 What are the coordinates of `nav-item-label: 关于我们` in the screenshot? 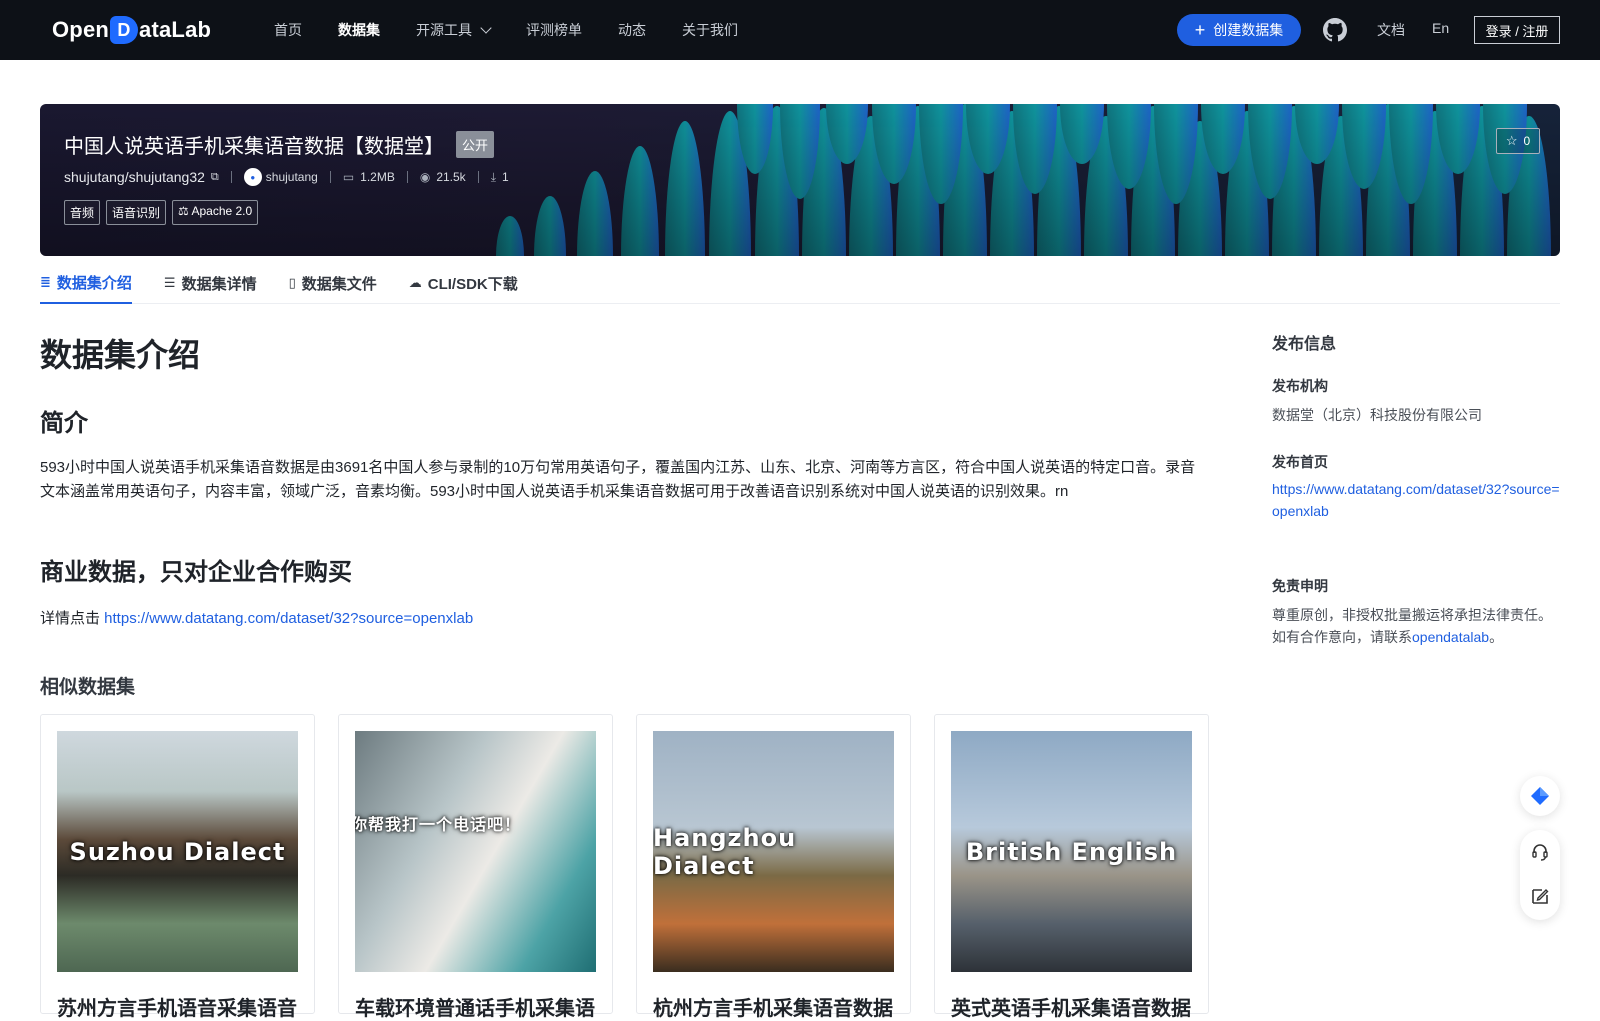 It's located at (710, 30).